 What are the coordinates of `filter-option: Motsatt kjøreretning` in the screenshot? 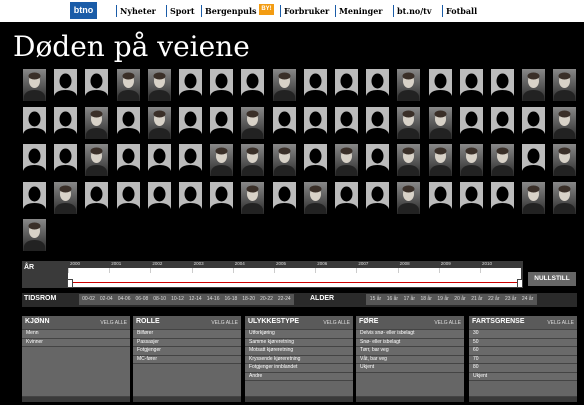 It's located at (299, 351).